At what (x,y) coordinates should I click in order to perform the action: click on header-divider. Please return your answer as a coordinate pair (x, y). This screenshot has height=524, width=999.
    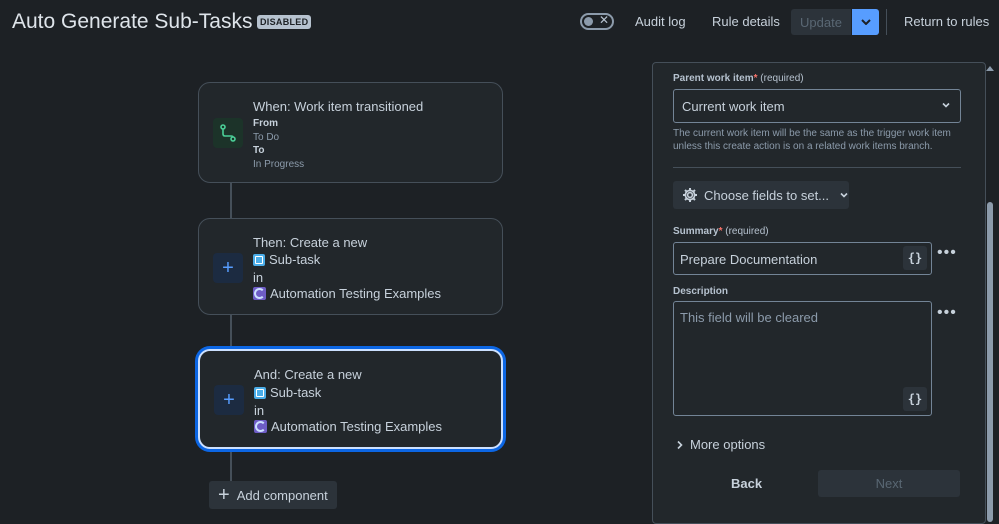
    Looking at the image, I should click on (886, 22).